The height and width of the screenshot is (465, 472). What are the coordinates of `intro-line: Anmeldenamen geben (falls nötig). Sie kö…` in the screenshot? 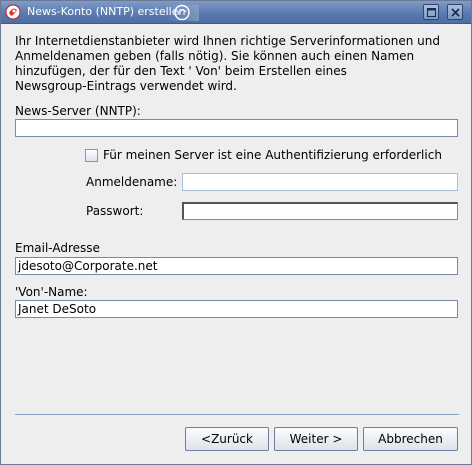 It's located at (215, 56).